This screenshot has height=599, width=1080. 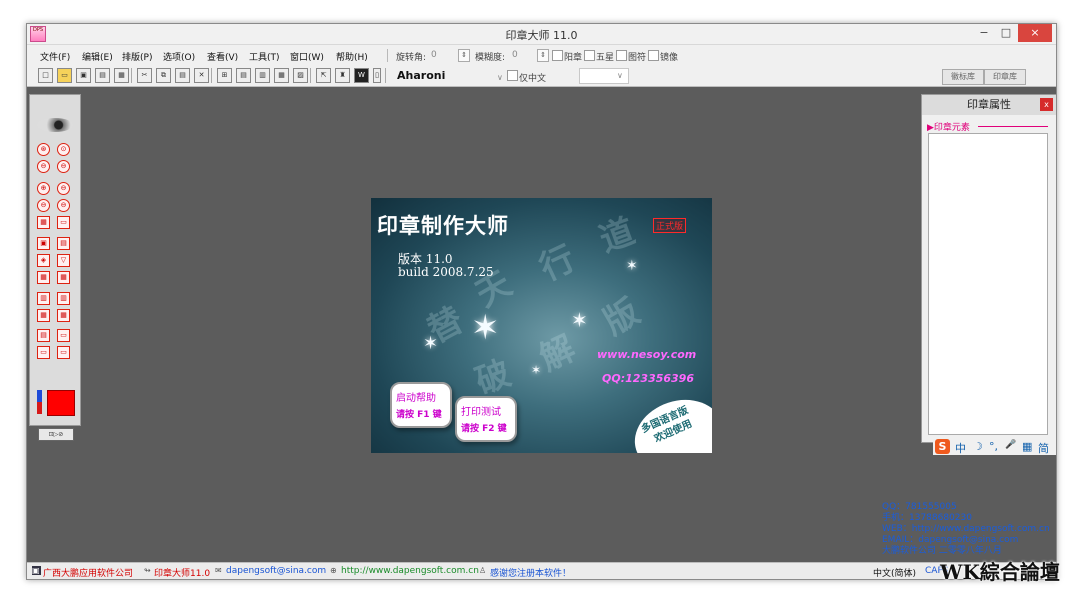 I want to click on symbol-checkbox, so click(x=621, y=55).